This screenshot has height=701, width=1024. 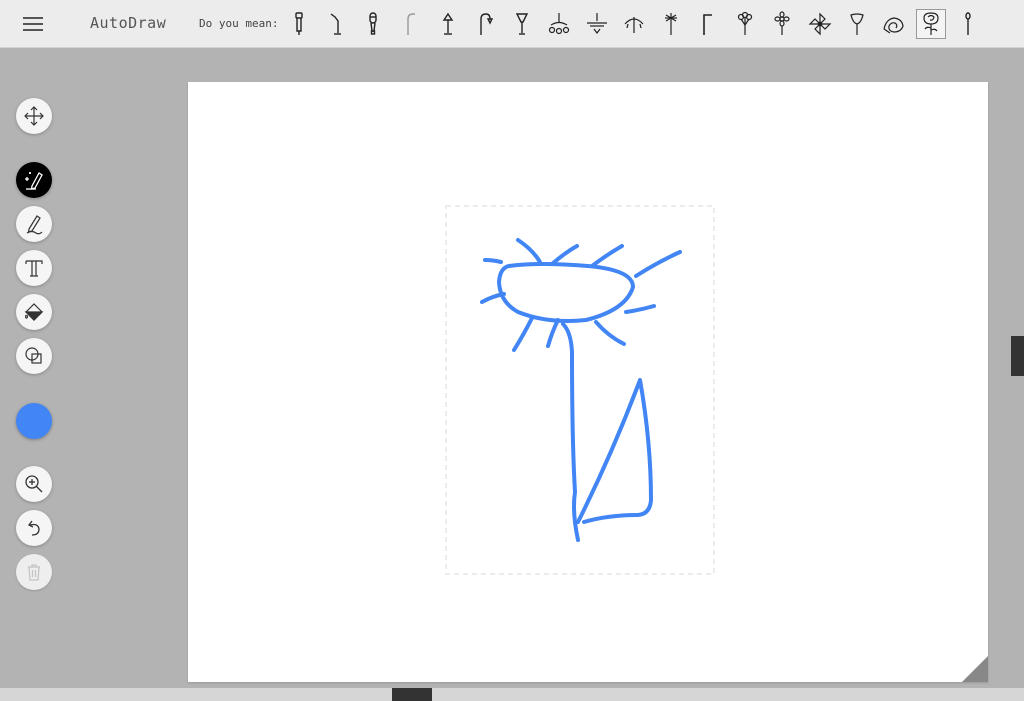 I want to click on suggestion-firework-icon, so click(x=671, y=24).